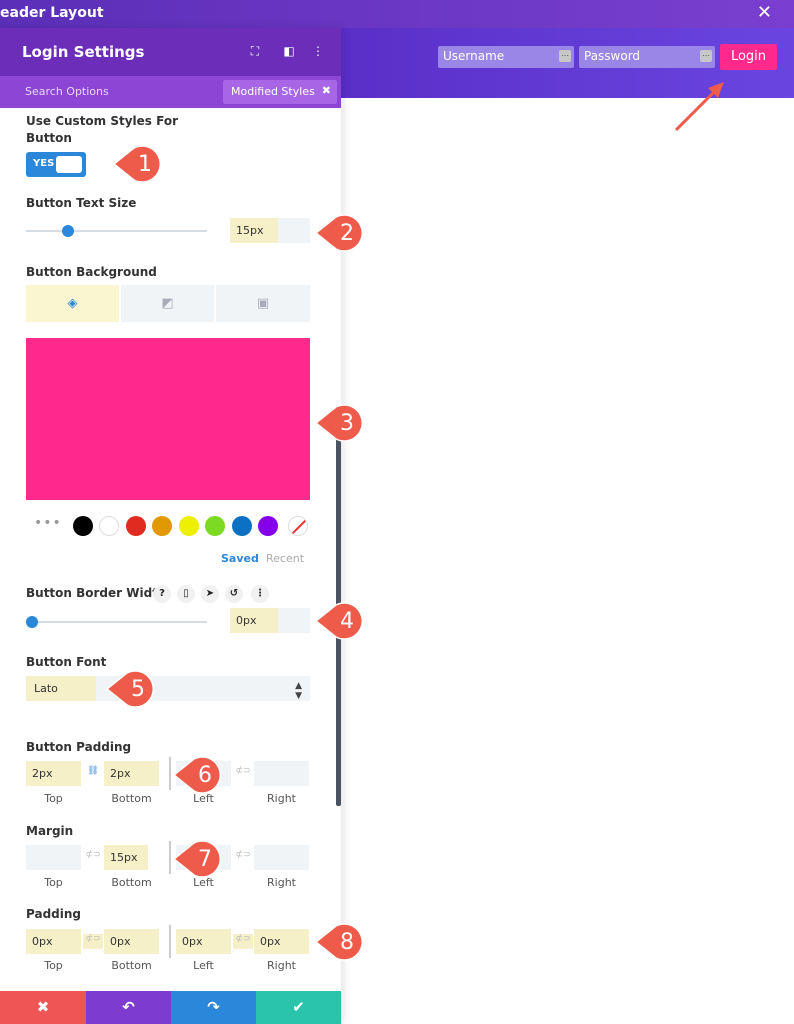 Image resolution: width=794 pixels, height=1024 pixels. I want to click on background-color-preview, so click(168, 419).